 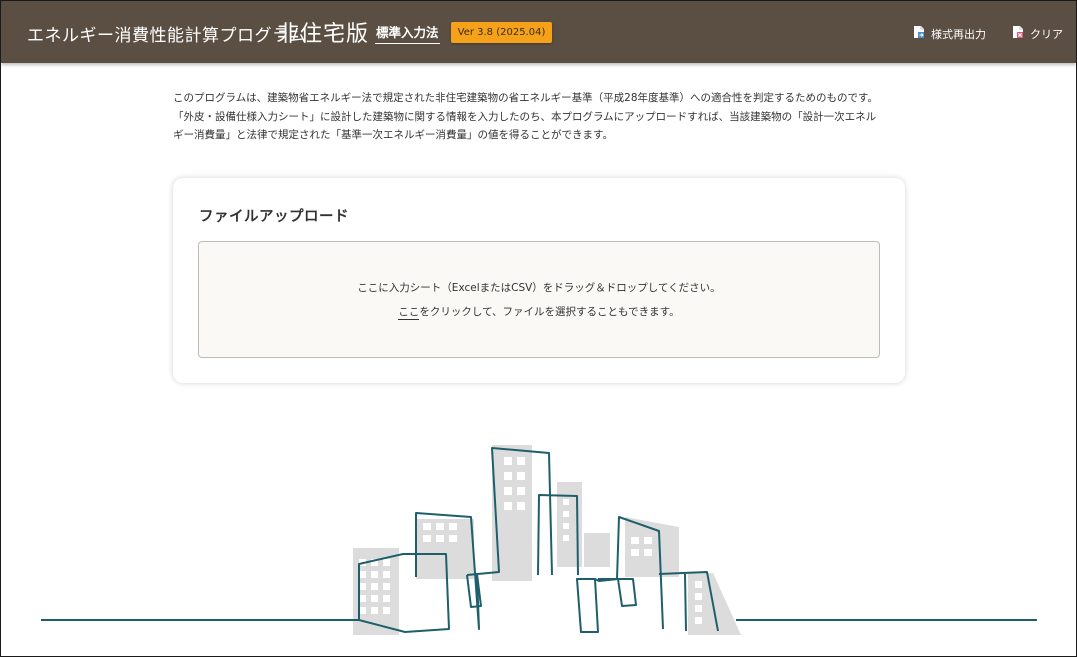 I want to click on document-clear-icon, so click(x=1018, y=33).